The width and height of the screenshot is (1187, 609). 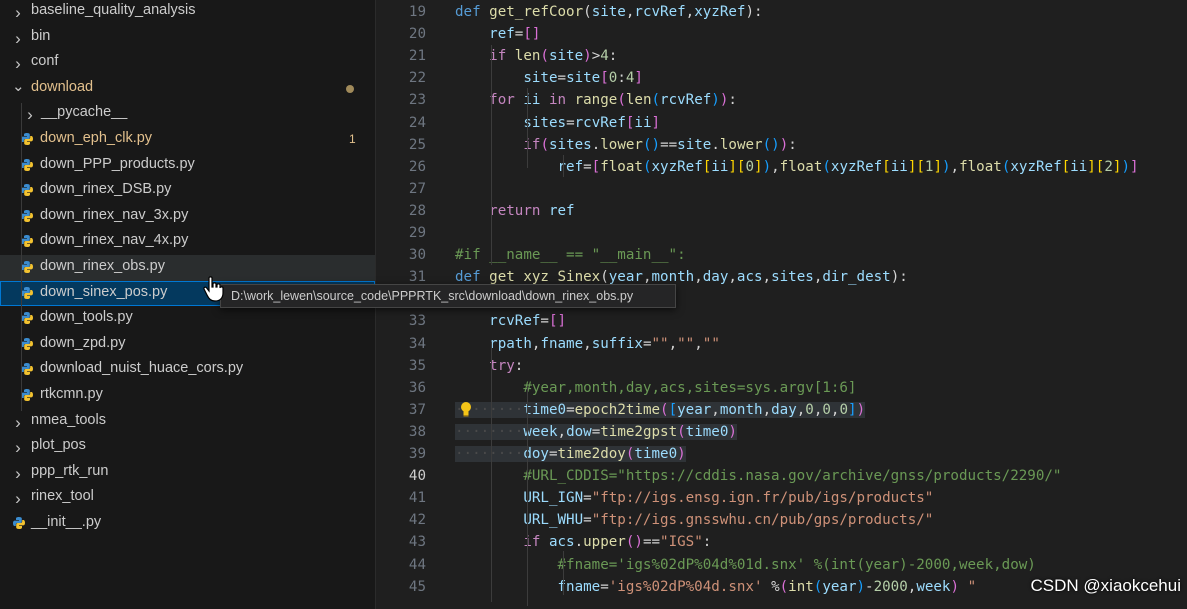 I want to click on explorer-folder: › ppp_rtk_run, so click(x=187, y=473).